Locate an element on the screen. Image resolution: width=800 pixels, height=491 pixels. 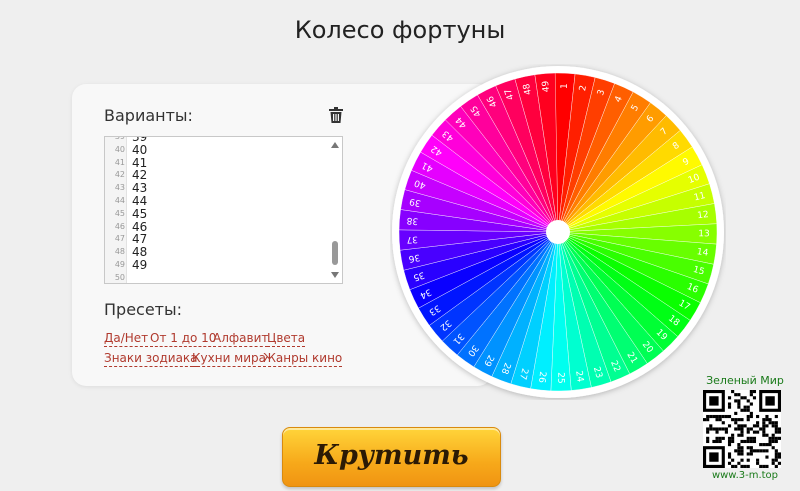
preset-1-to-10: От 1 до 10 is located at coordinates (183, 339).